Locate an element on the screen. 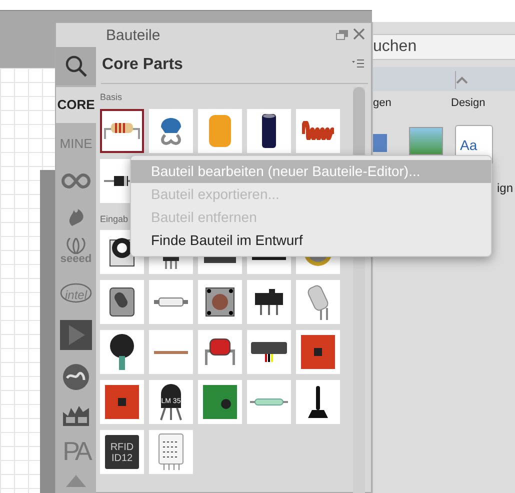 The width and height of the screenshot is (515, 493). chevron-up-icon is located at coordinates (462, 80).